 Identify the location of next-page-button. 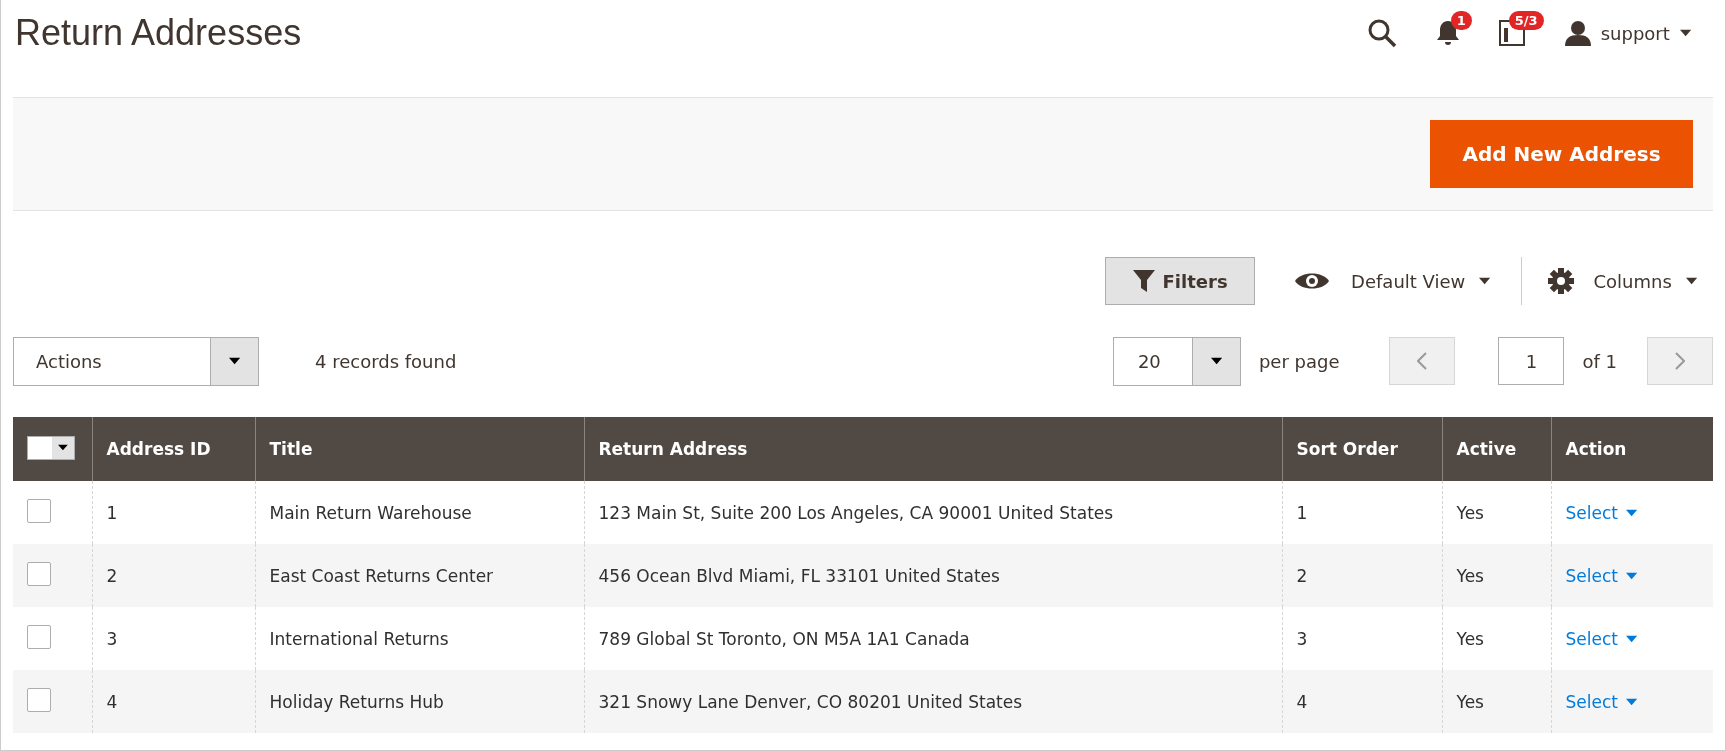
(1680, 361).